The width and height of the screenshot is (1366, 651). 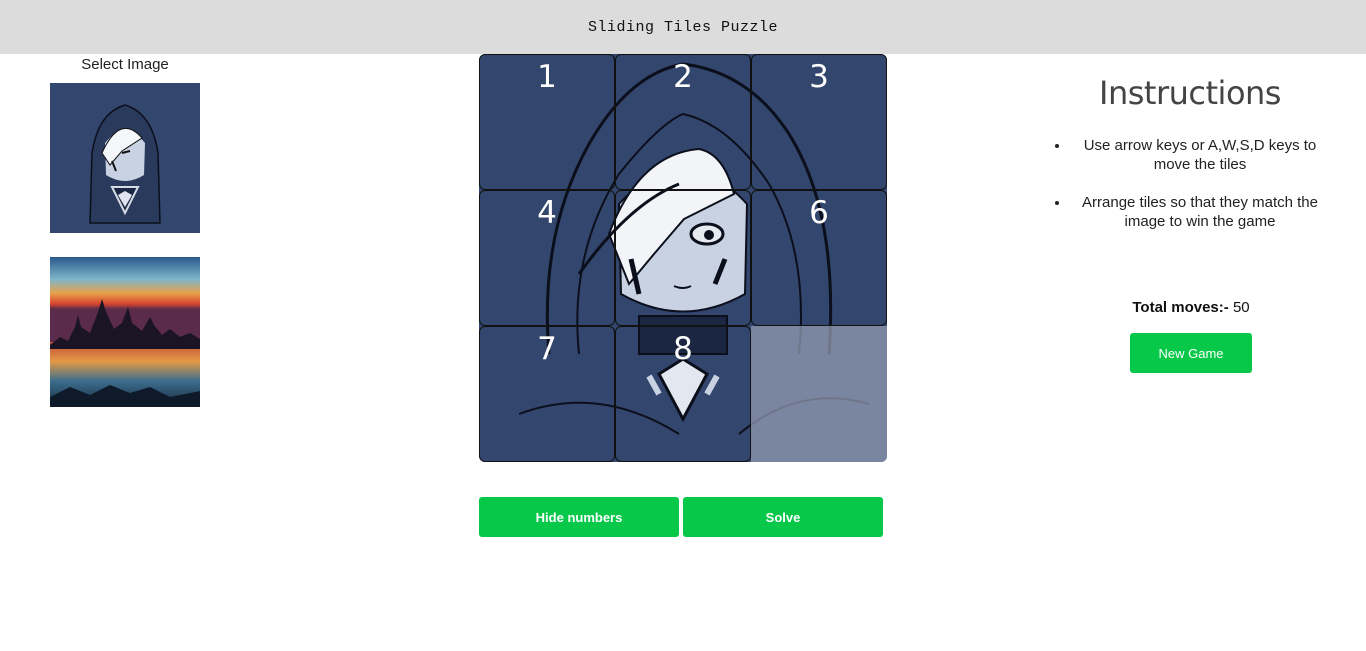 I want to click on image-selector: Select Image, so click(x=125, y=230).